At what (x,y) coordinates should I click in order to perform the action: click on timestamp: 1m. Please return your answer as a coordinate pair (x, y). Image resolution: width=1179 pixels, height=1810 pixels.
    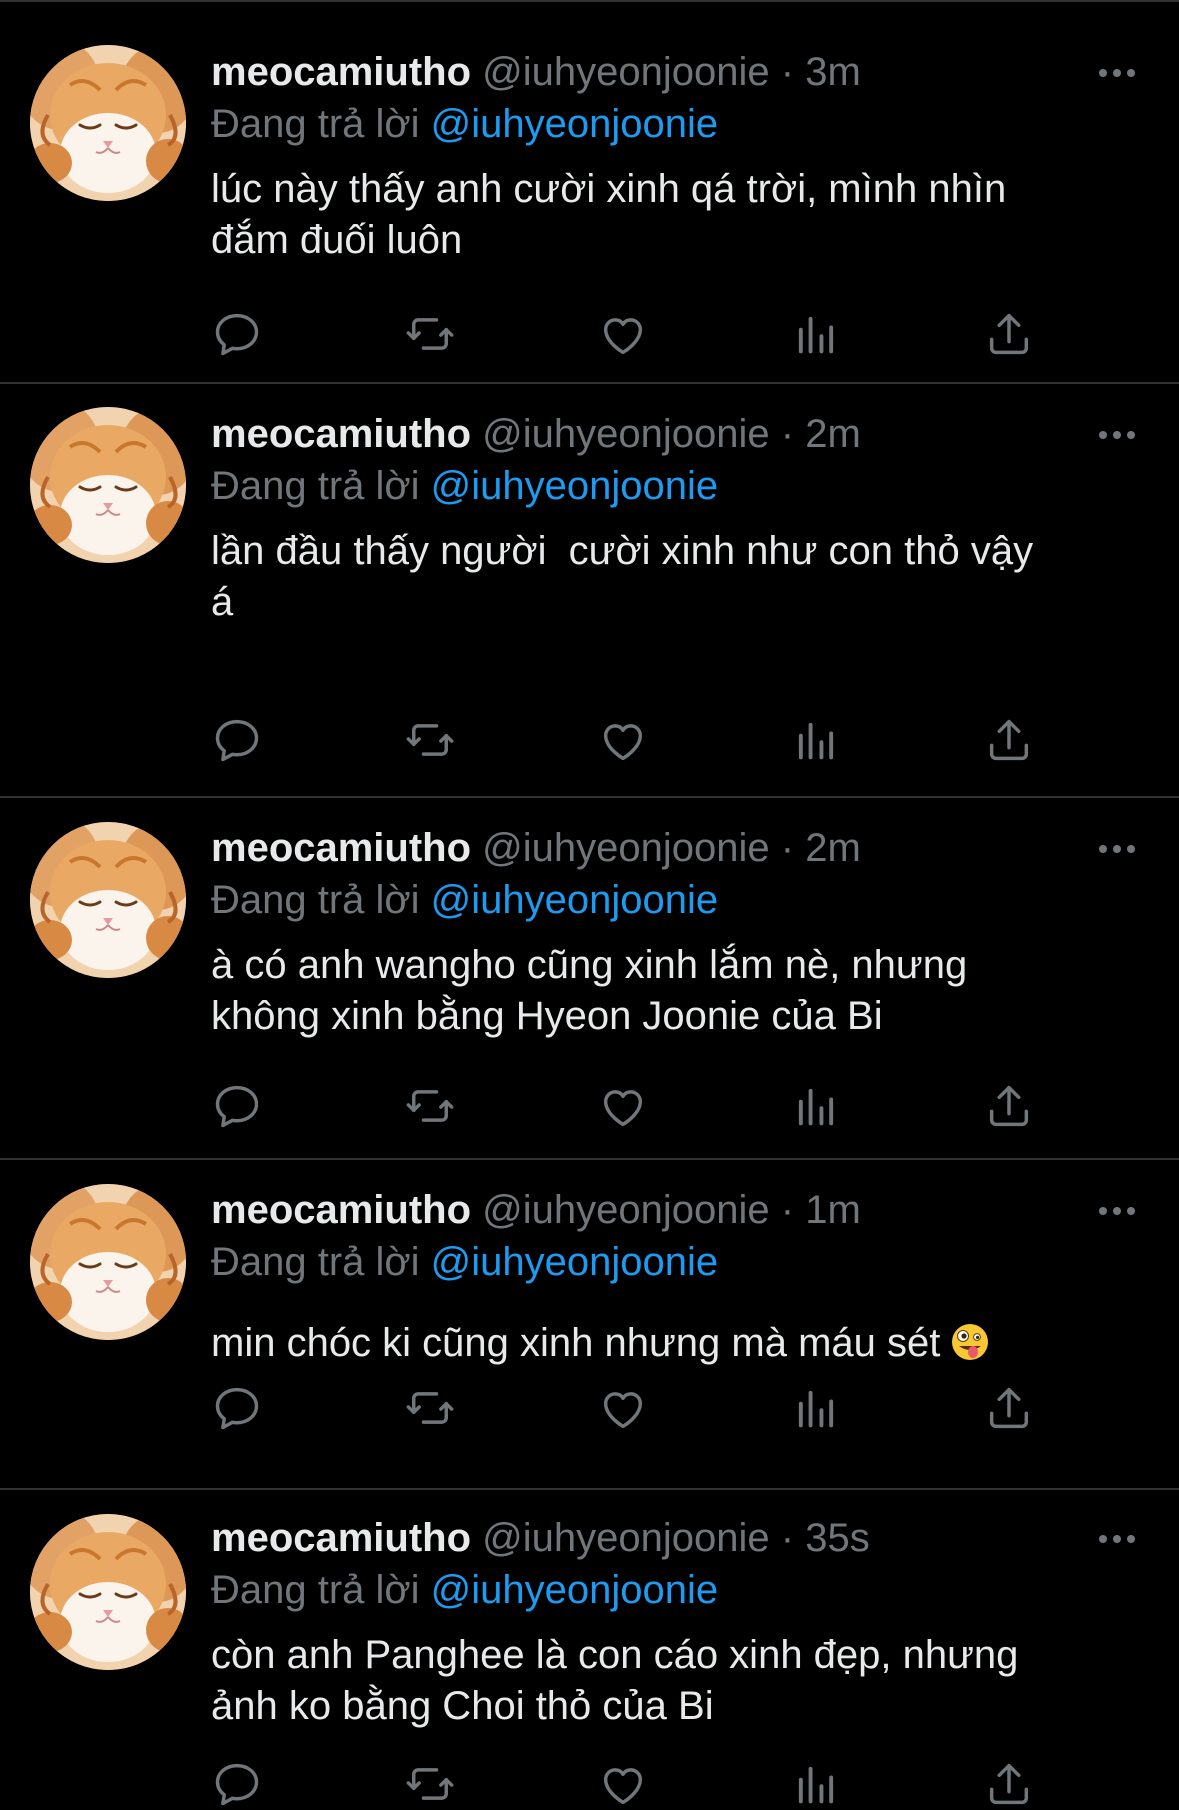
    Looking at the image, I should click on (833, 1210).